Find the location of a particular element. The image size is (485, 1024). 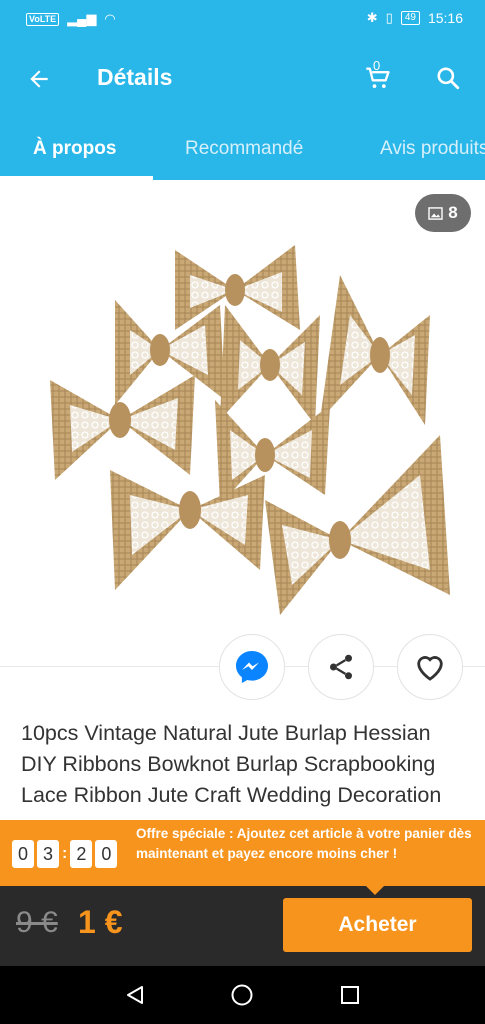

battery-icon: 49 is located at coordinates (410, 18).